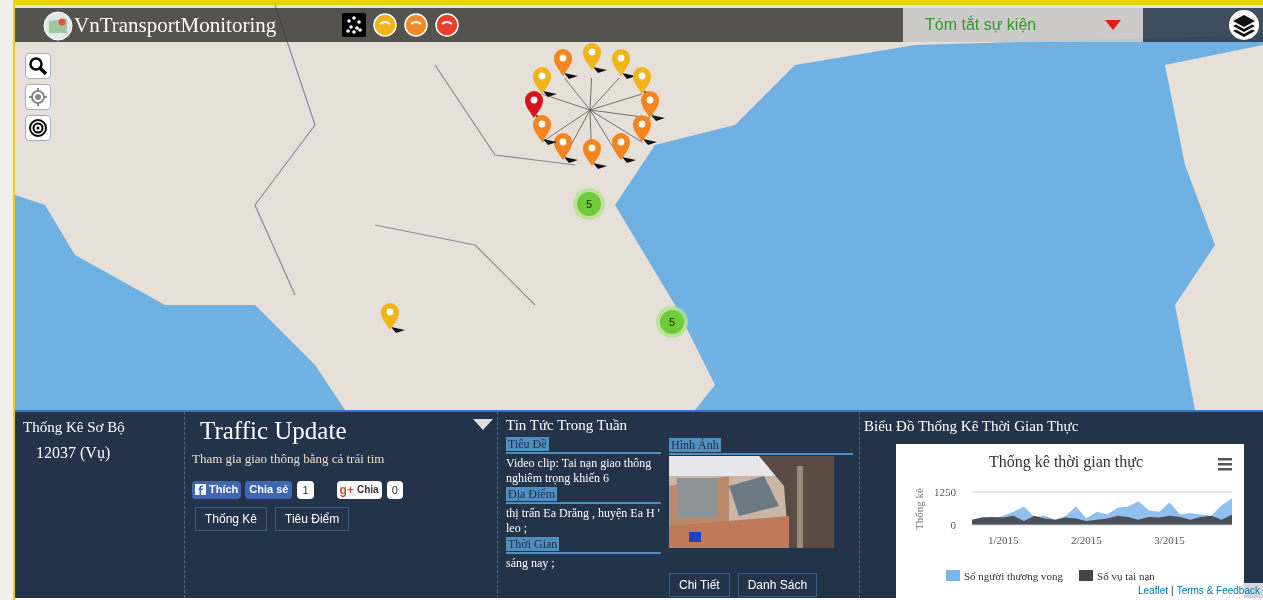  I want to click on update-title: Traffic Update, so click(273, 431).